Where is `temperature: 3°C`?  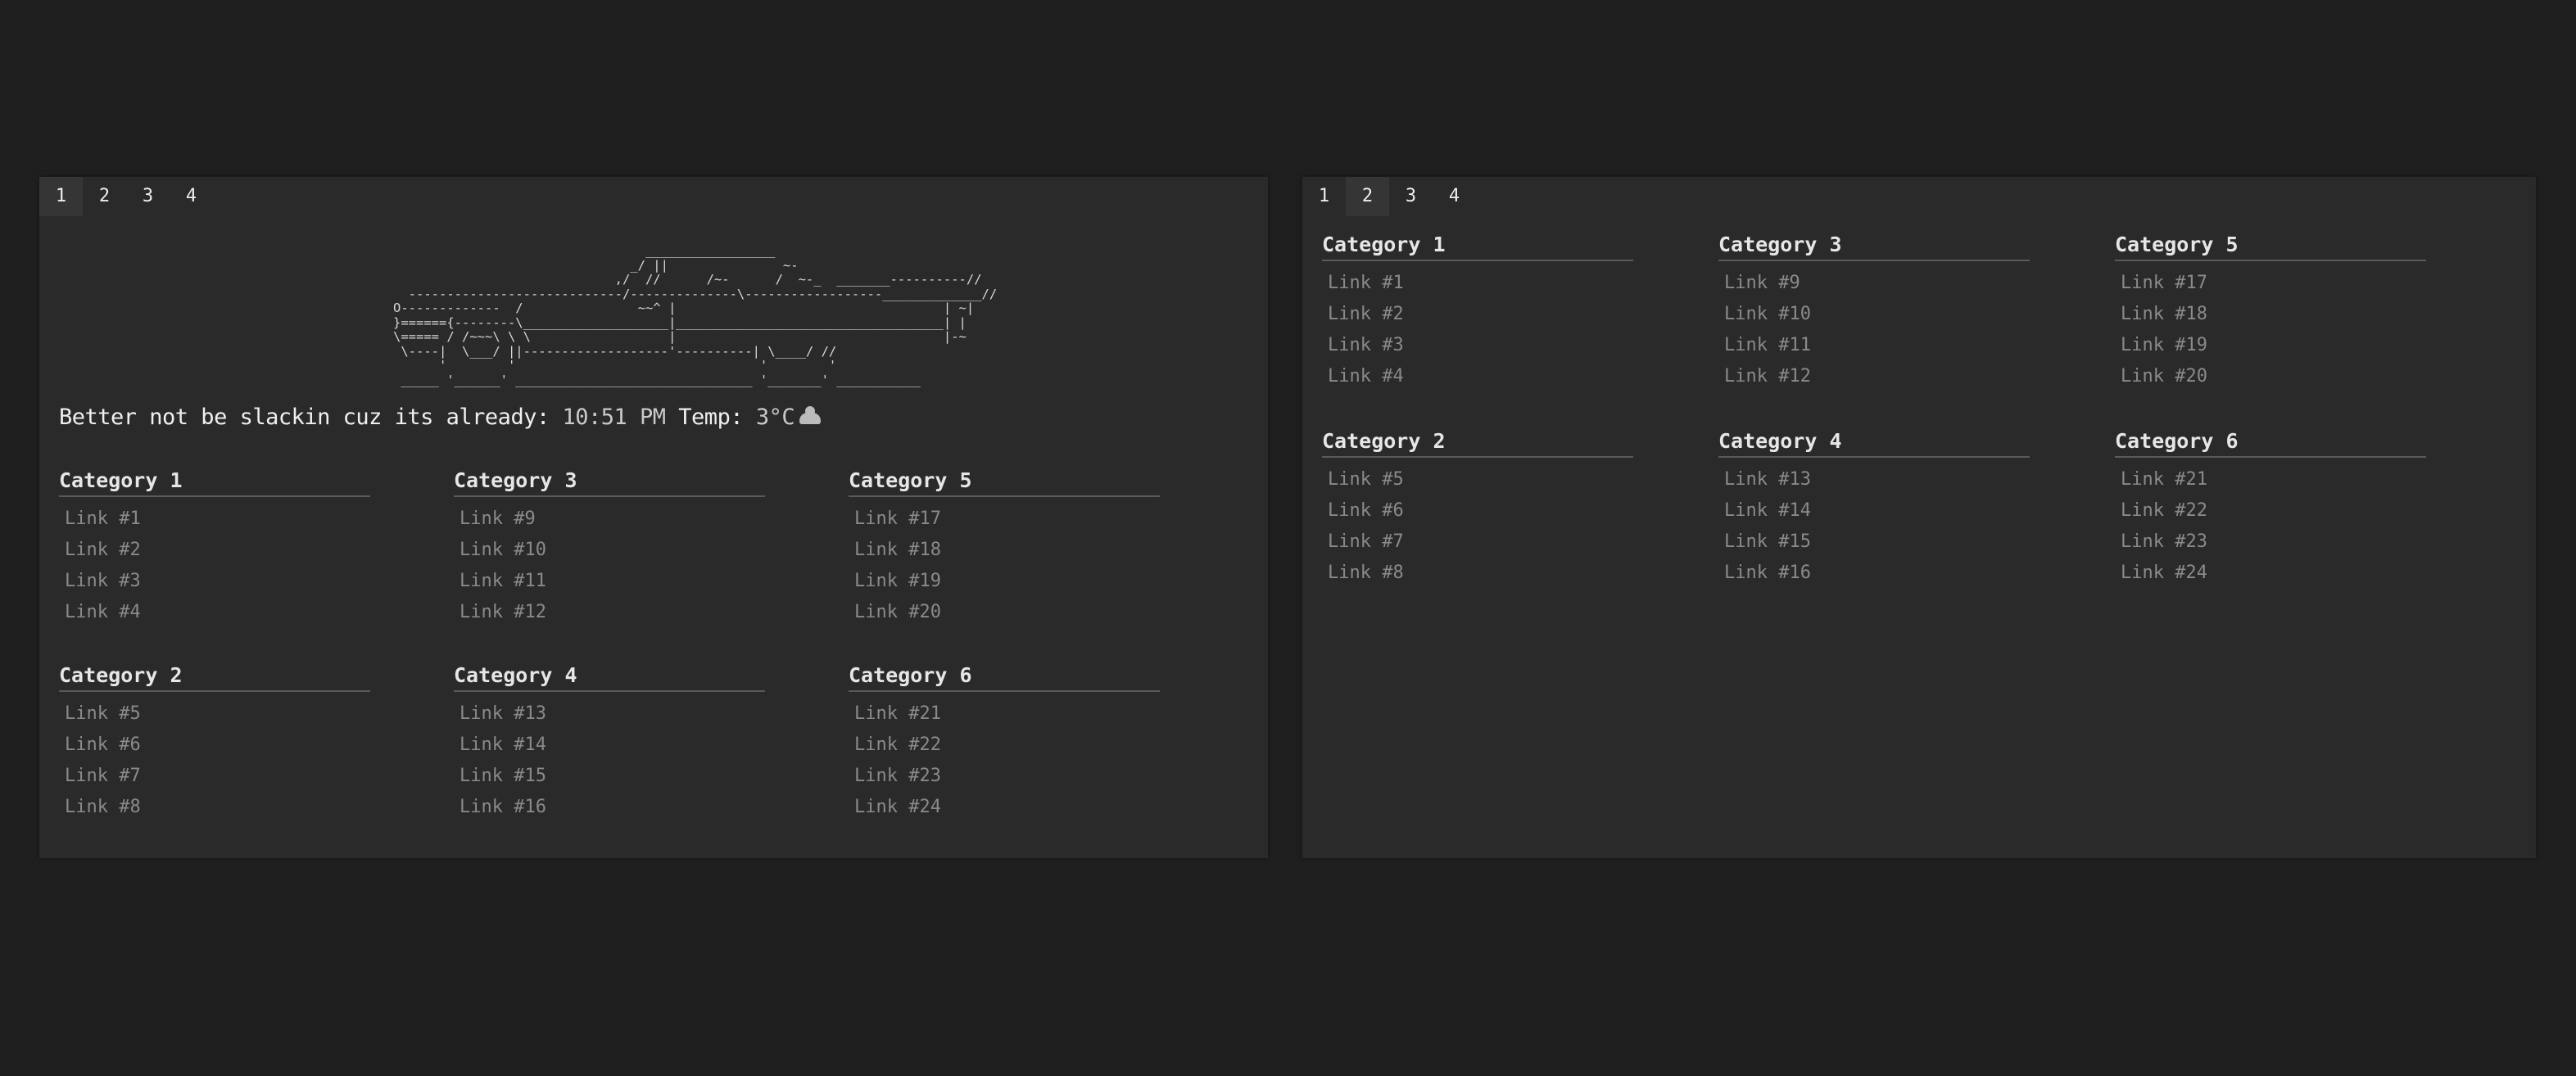 temperature: 3°C is located at coordinates (775, 417).